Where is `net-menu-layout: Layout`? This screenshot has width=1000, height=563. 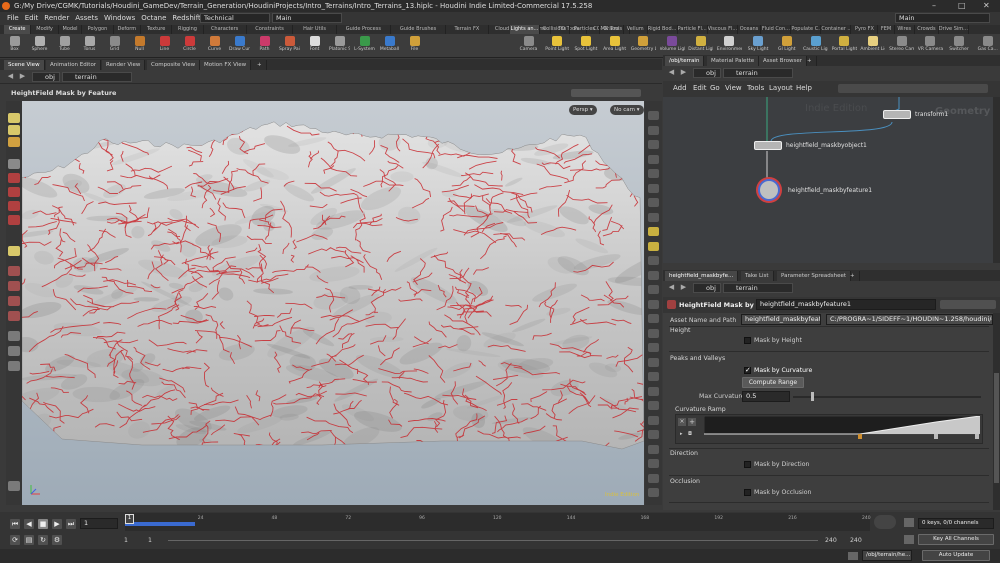 net-menu-layout: Layout is located at coordinates (781, 88).